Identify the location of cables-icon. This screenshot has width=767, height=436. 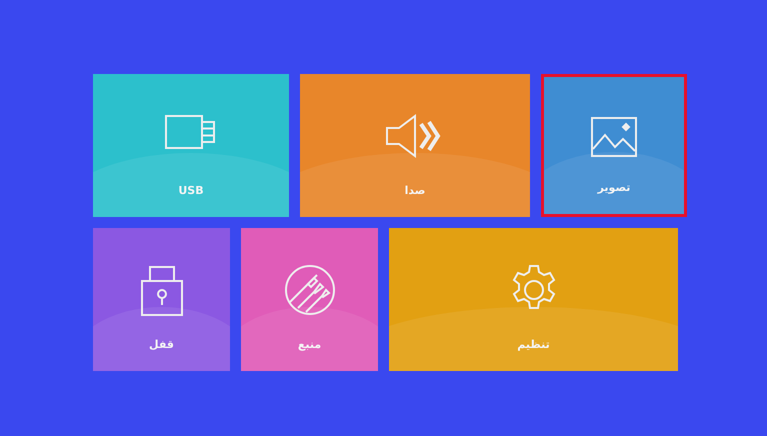
(310, 290).